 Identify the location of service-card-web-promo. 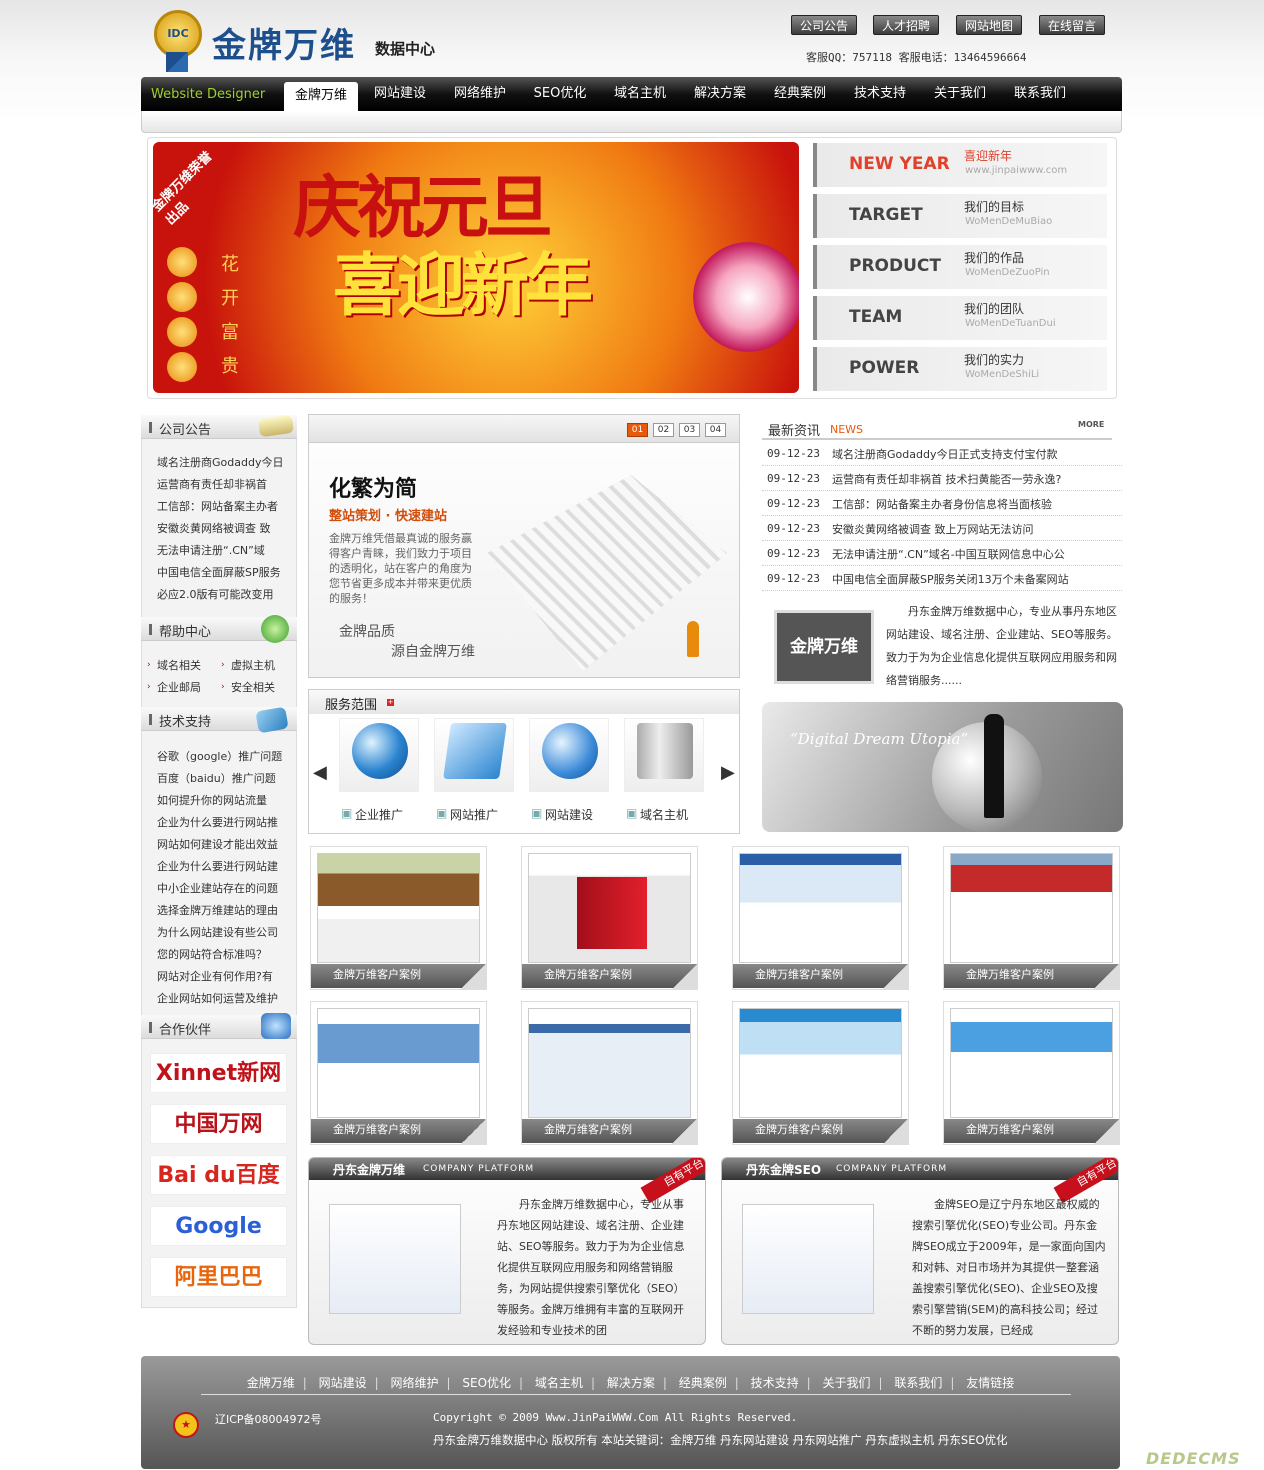
(474, 755).